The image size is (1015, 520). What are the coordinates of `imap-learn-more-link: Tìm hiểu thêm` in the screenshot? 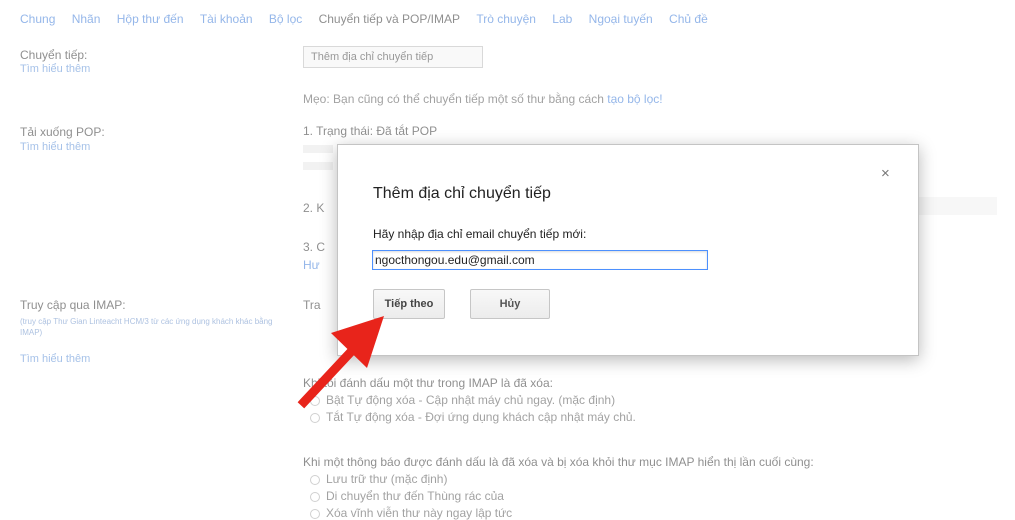 It's located at (55, 359).